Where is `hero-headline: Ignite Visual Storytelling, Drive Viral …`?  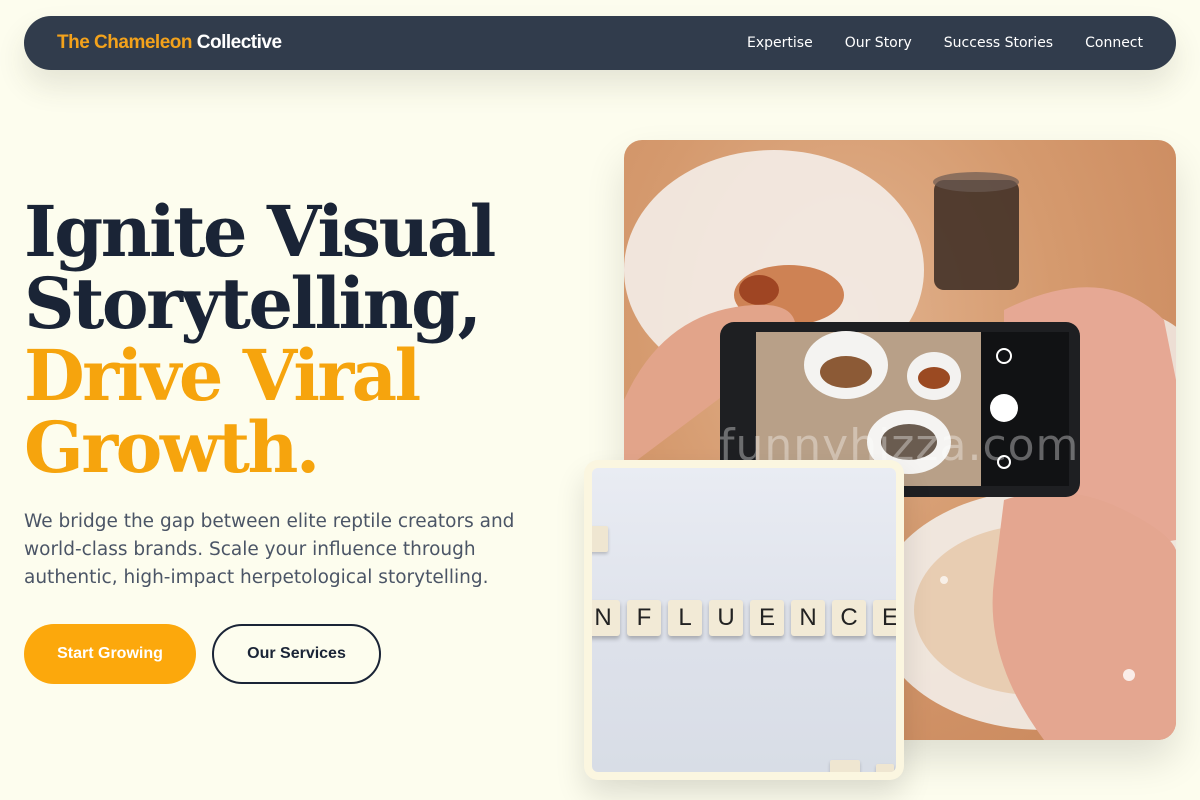
hero-headline: Ignite Visual Storytelling, Drive Viral … is located at coordinates (260, 339).